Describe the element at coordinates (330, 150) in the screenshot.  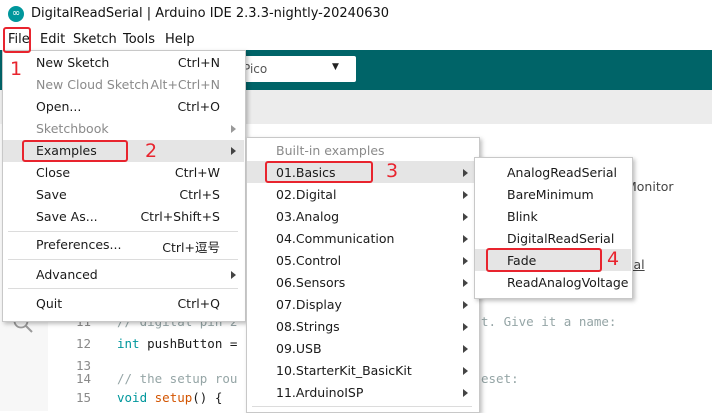
I see `examples-header: Built-in examples` at that location.